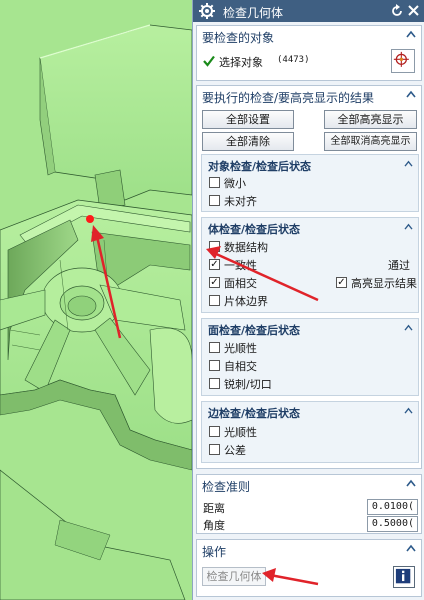 Image resolution: width=424 pixels, height=600 pixels. What do you see at coordinates (397, 11) in the screenshot?
I see `reset-icon` at bounding box center [397, 11].